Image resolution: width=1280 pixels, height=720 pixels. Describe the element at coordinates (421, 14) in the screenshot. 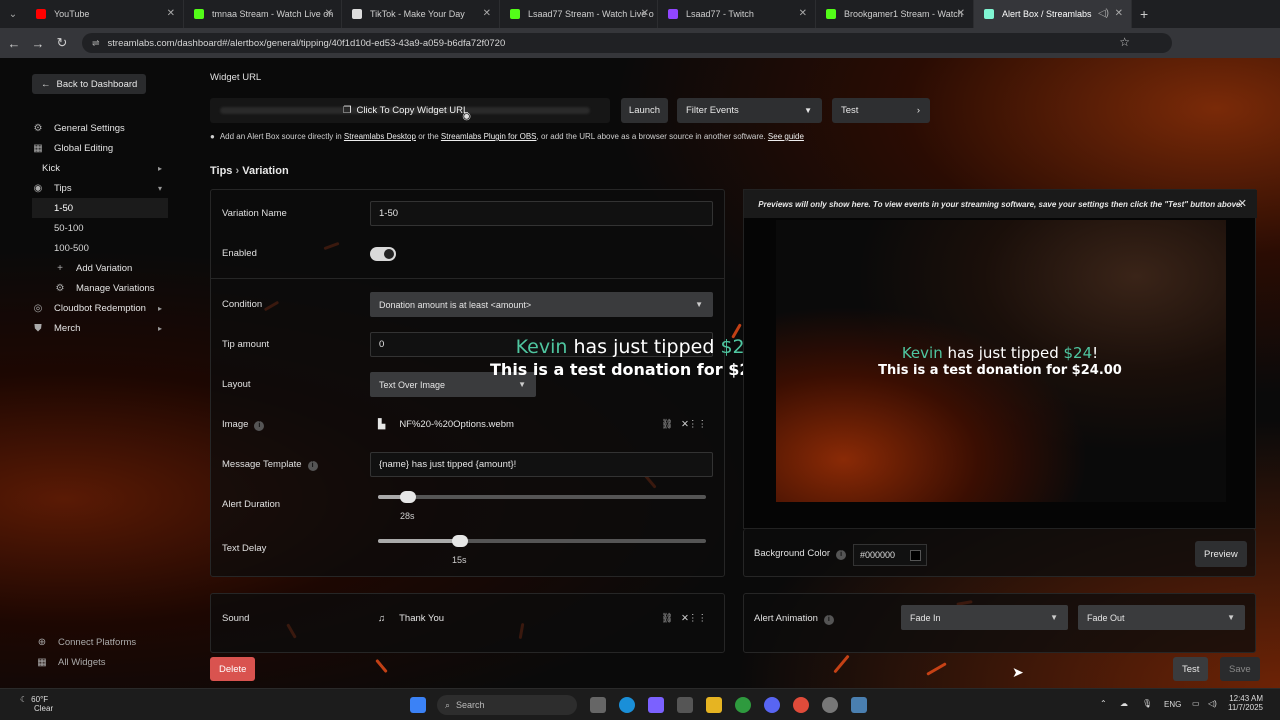

I see `browser-tab: TikTok - Make Your Day ✕` at that location.